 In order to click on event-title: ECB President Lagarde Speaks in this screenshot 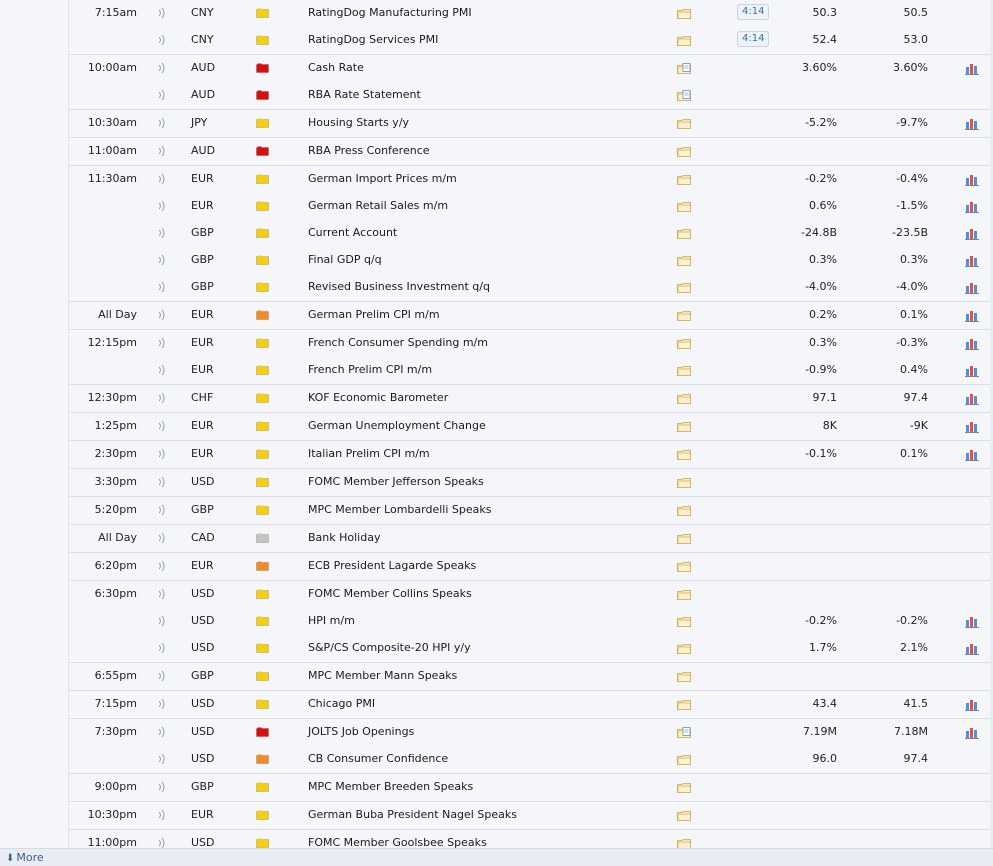, I will do `click(392, 566)`.